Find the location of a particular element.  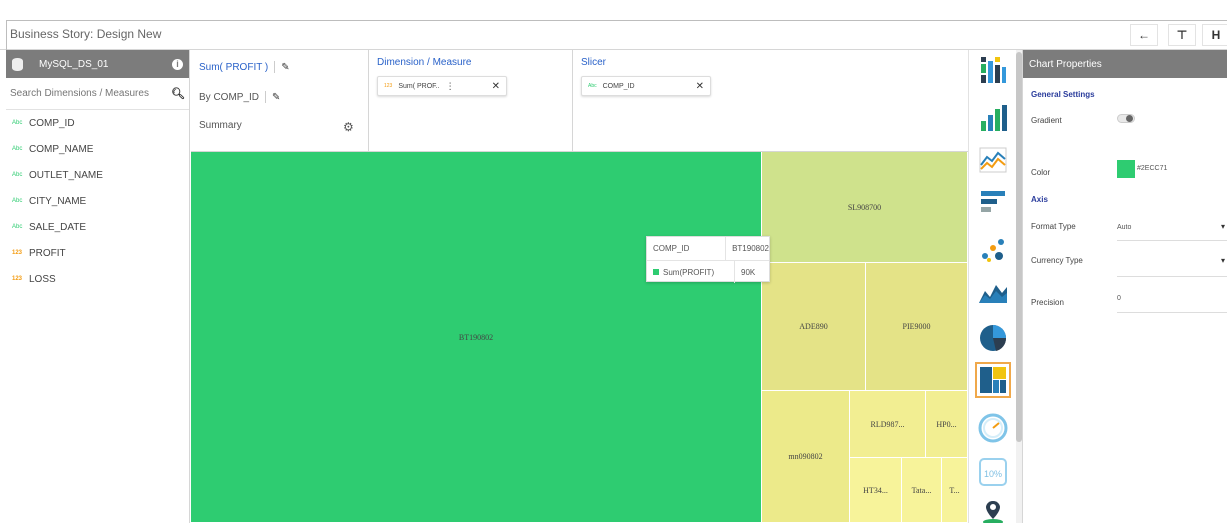

precision-label: Precision is located at coordinates (1047, 302).